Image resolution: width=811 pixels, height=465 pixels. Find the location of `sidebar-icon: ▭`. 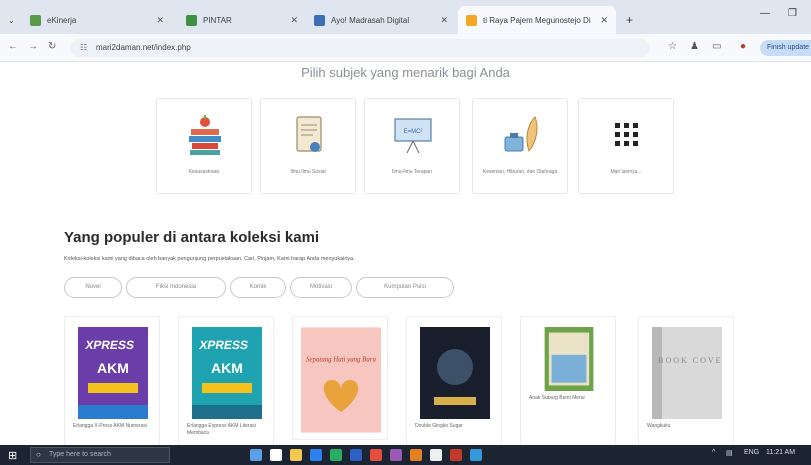

sidebar-icon: ▭ is located at coordinates (716, 46).